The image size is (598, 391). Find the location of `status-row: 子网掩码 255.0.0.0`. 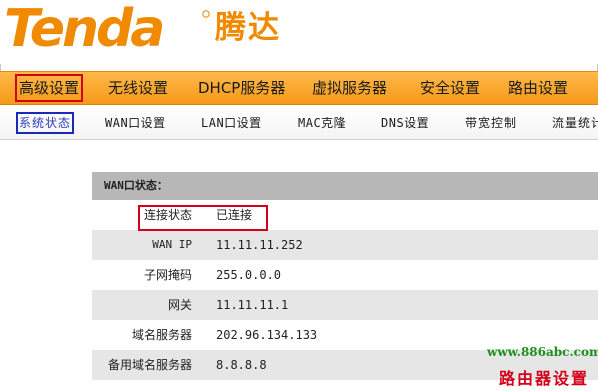

status-row: 子网掩码 255.0.0.0 is located at coordinates (345, 275).